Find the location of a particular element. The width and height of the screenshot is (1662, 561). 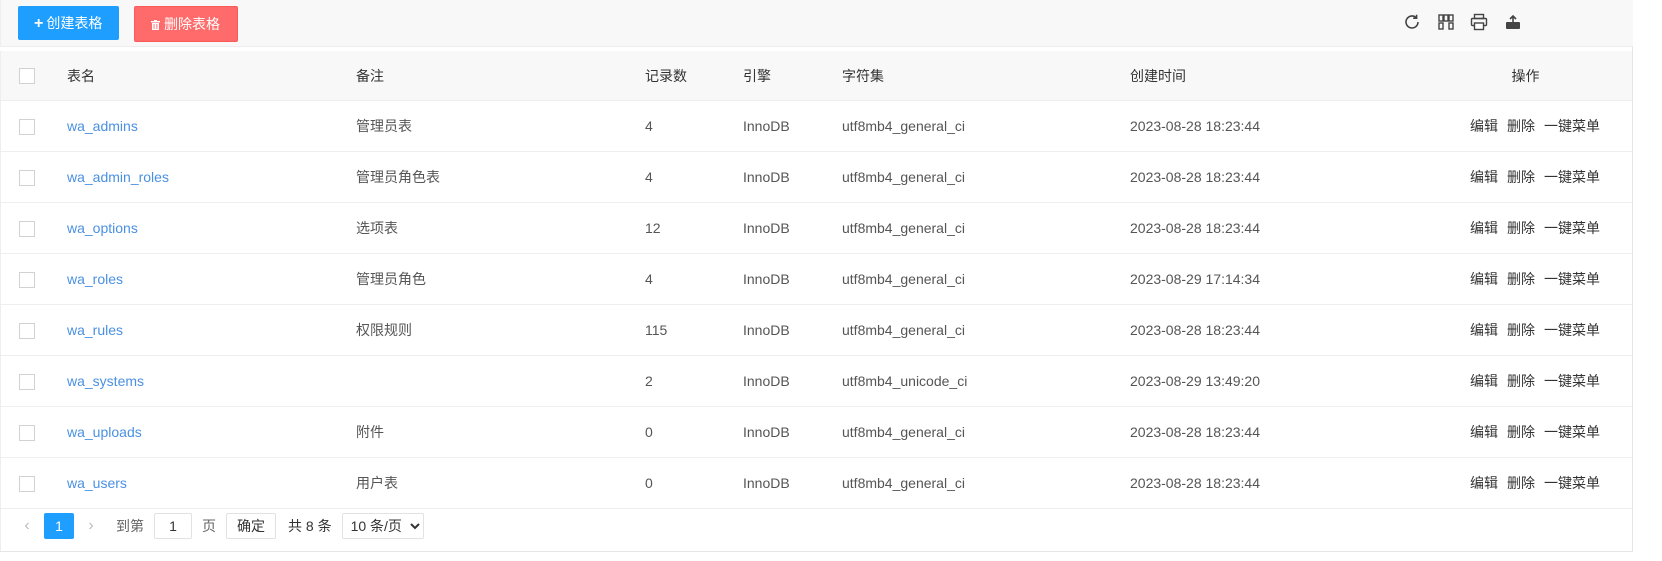

row-charset: utf8mb4_general_ci is located at coordinates (986, 177).